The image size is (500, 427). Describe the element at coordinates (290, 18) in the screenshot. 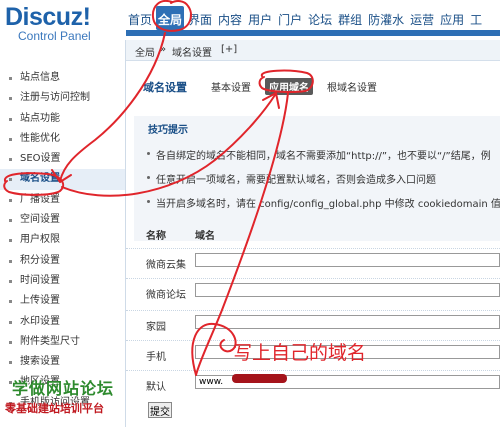

I see `nav-portal: 门户` at that location.